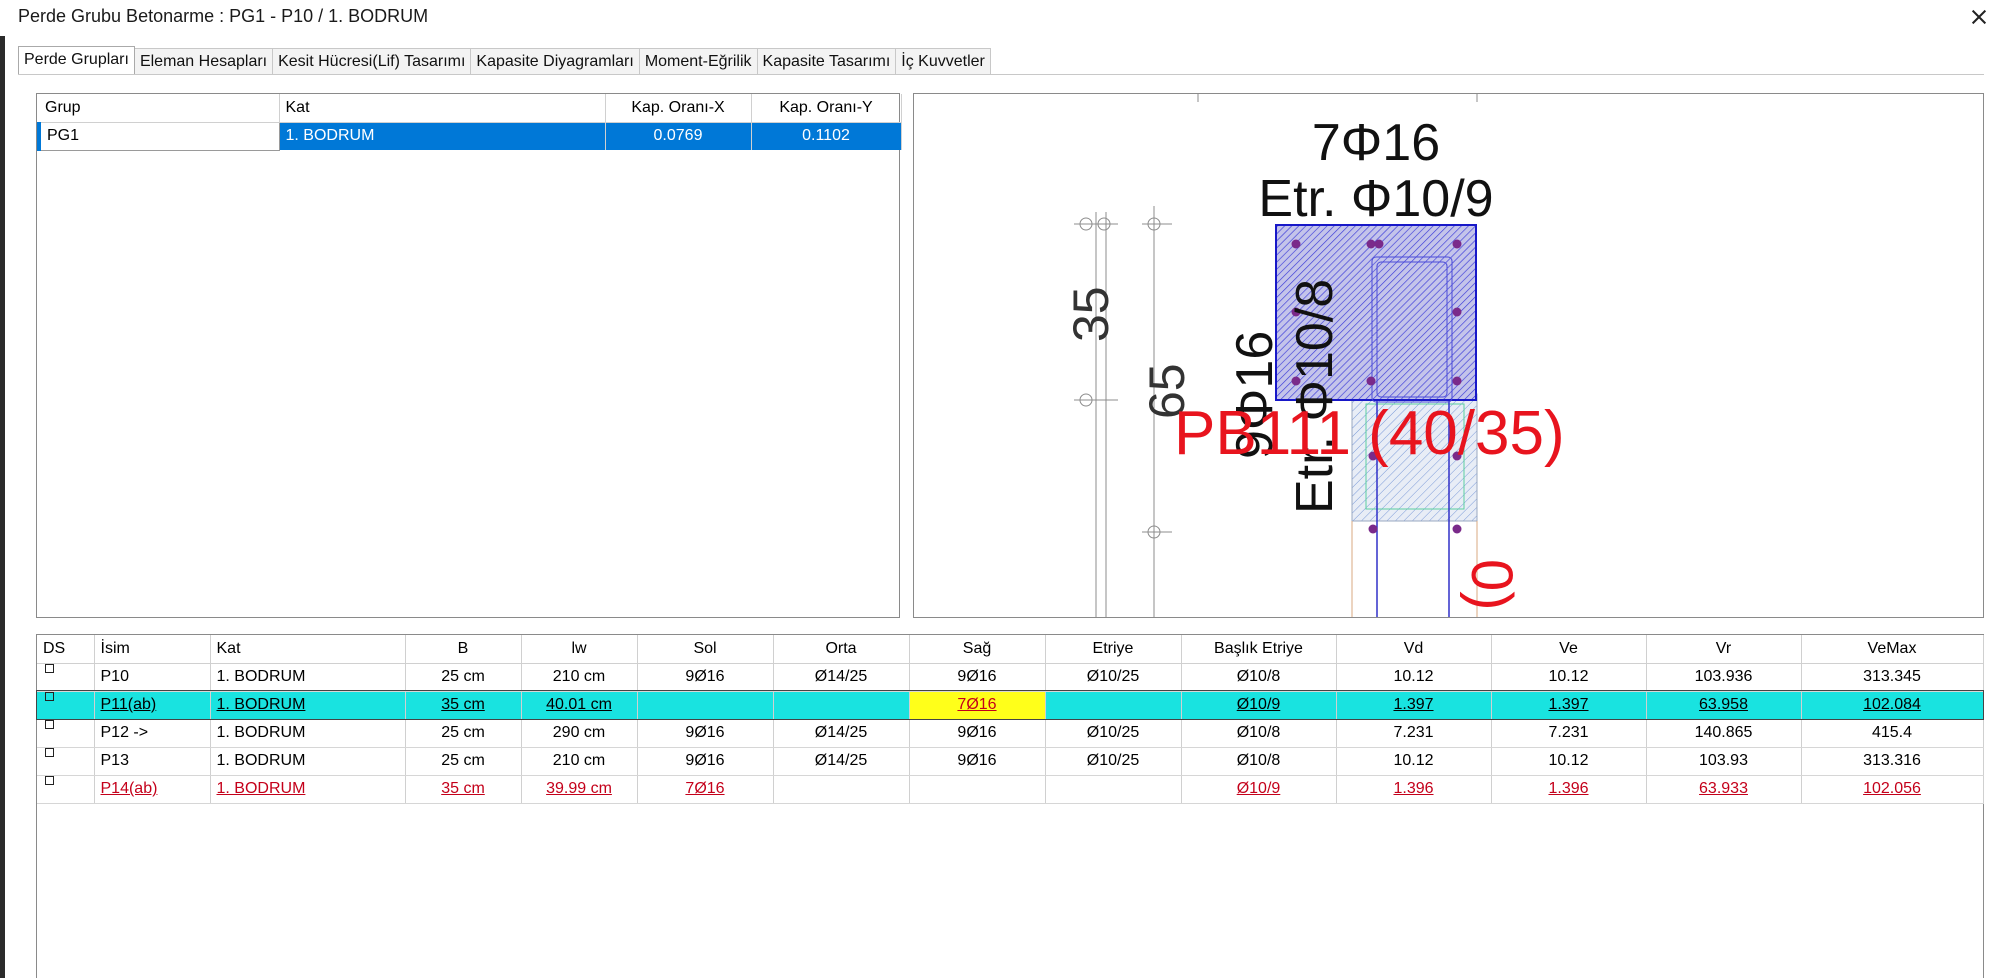 The width and height of the screenshot is (2002, 978). Describe the element at coordinates (1414, 649) in the screenshot. I see `col-vd: Vd` at that location.